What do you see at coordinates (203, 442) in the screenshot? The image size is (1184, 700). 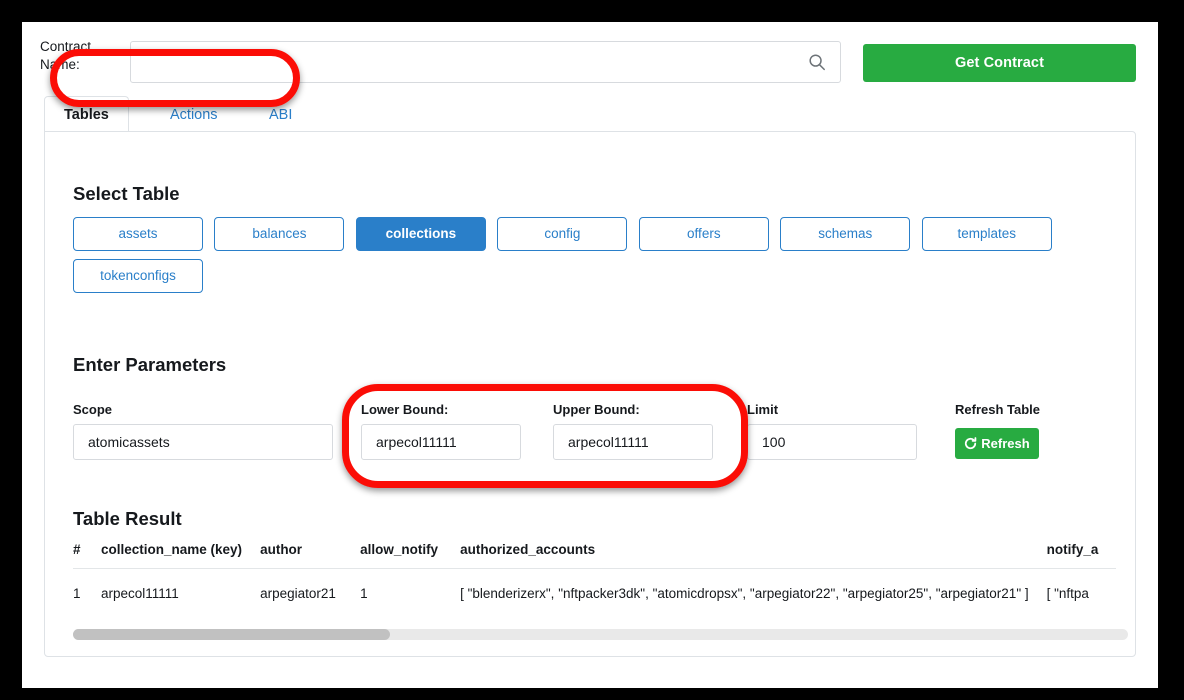 I see `scope-input` at bounding box center [203, 442].